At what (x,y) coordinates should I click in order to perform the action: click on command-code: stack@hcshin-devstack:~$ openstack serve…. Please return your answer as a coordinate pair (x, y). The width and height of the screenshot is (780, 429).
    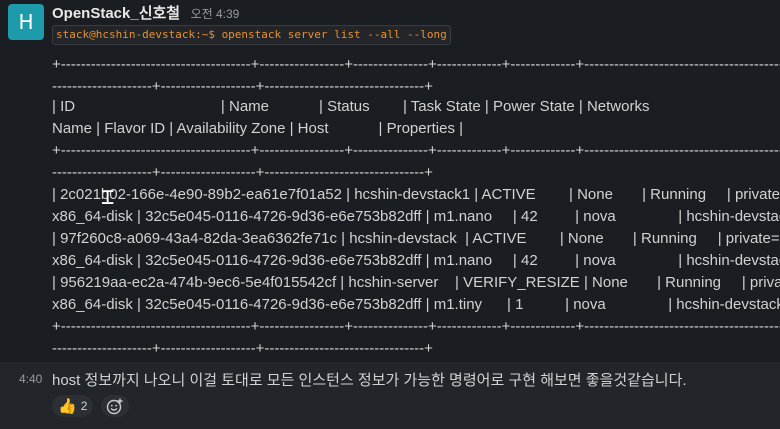
    Looking at the image, I should click on (251, 35).